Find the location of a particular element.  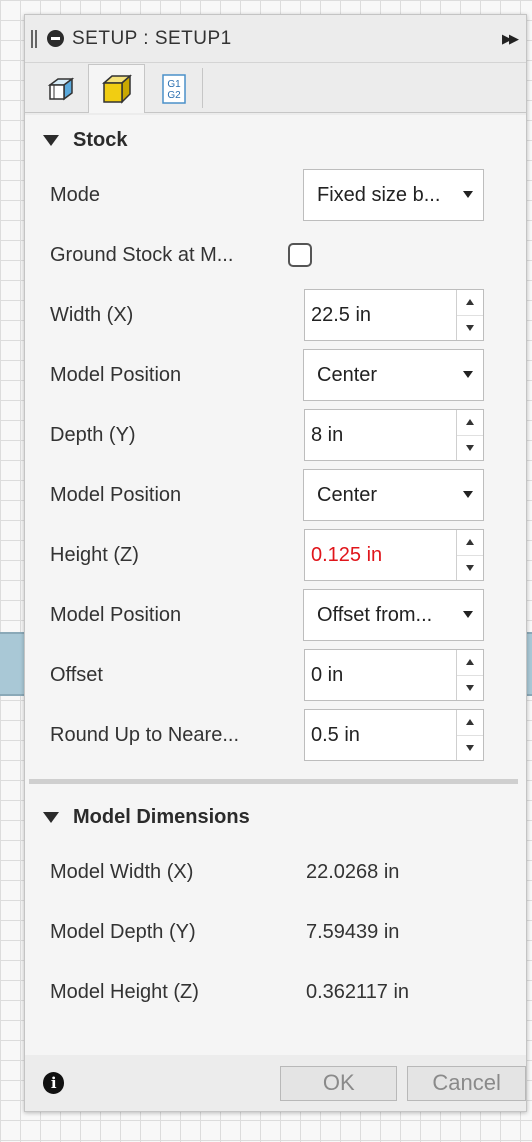

g2-text: G2 is located at coordinates (174, 95).